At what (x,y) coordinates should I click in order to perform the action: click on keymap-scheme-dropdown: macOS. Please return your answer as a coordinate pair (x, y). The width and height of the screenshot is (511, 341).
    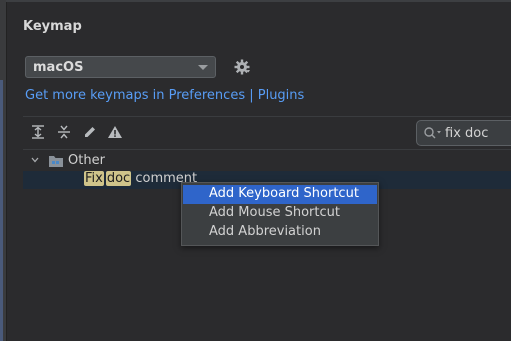
    Looking at the image, I should click on (120, 67).